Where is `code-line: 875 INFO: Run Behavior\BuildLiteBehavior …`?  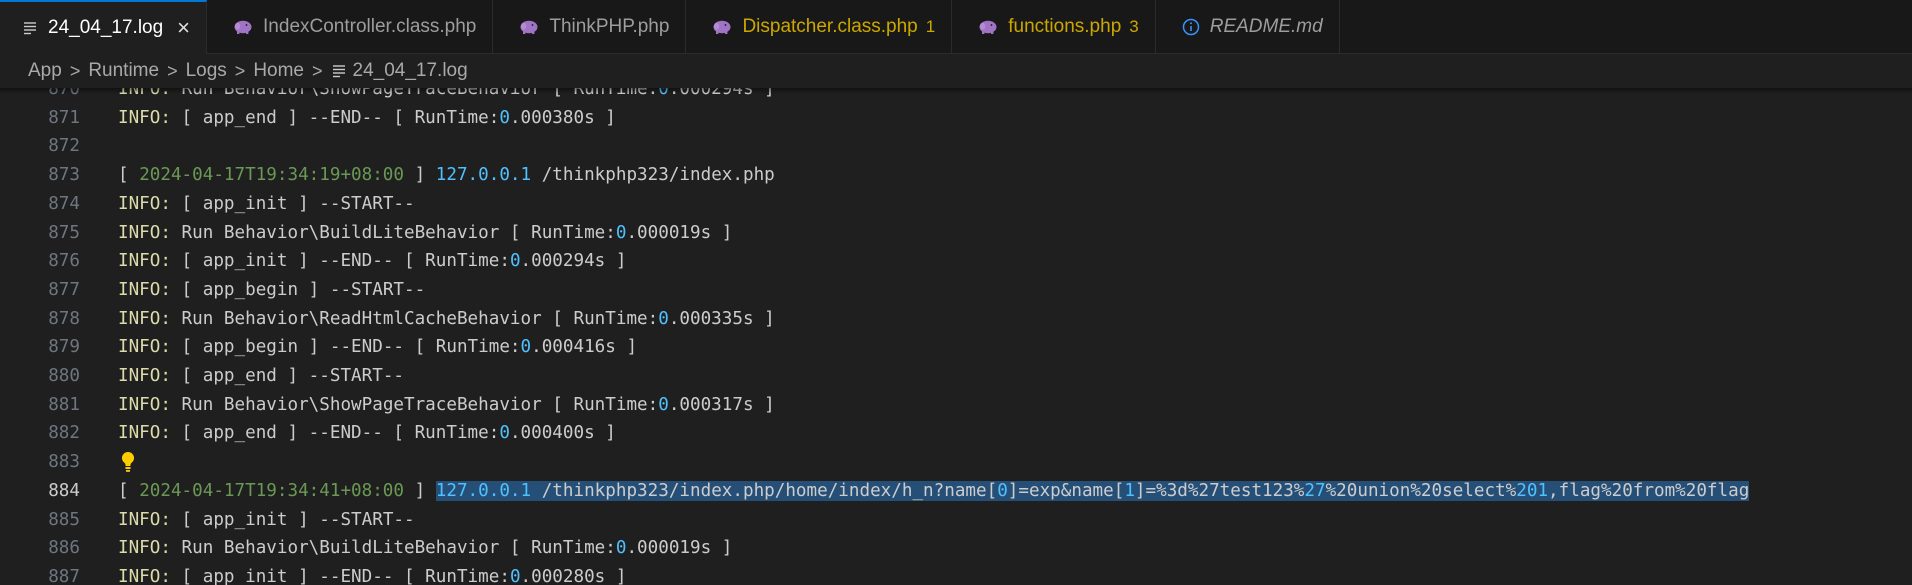 code-line: 875 INFO: Run Behavior\BuildLiteBehavior … is located at coordinates (956, 233).